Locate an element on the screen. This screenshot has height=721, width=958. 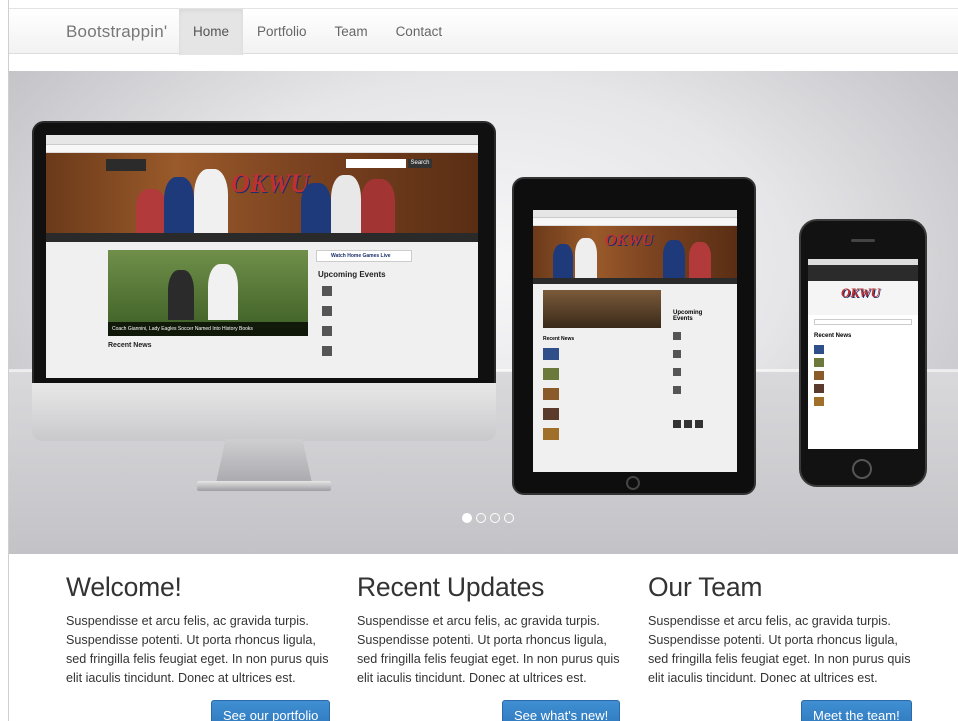
meet-team-button: Meet the team! is located at coordinates (856, 710).